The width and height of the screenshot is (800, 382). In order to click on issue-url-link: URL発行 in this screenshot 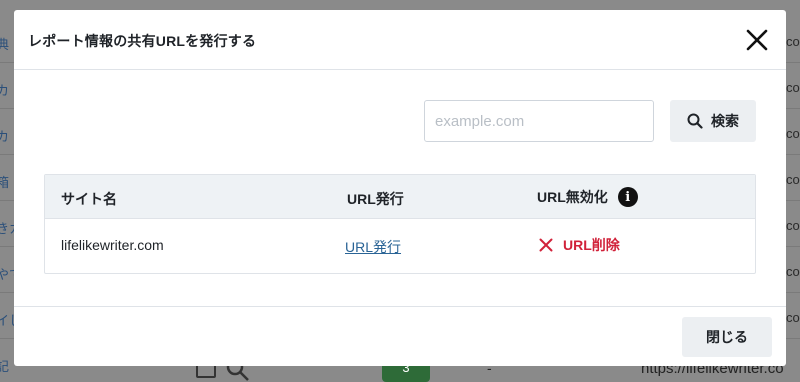, I will do `click(373, 247)`.